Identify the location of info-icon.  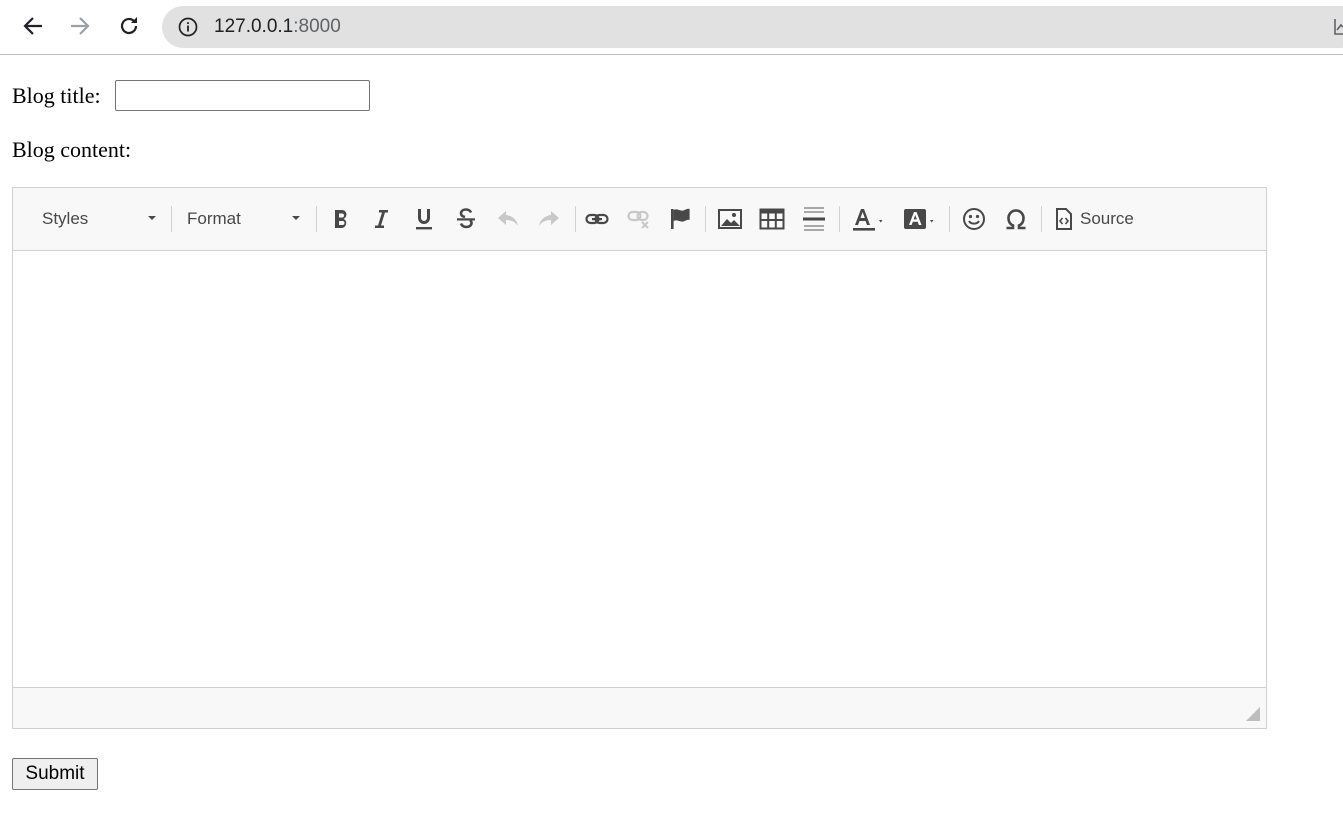
(188, 27).